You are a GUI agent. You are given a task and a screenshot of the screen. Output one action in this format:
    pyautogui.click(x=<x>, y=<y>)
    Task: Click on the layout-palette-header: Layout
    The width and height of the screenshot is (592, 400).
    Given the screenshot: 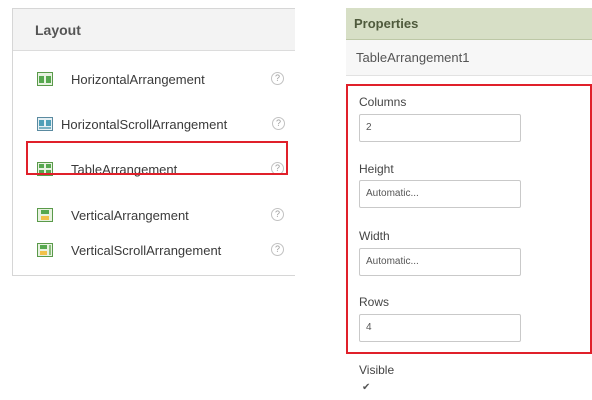 What is the action you would take?
    pyautogui.click(x=154, y=30)
    